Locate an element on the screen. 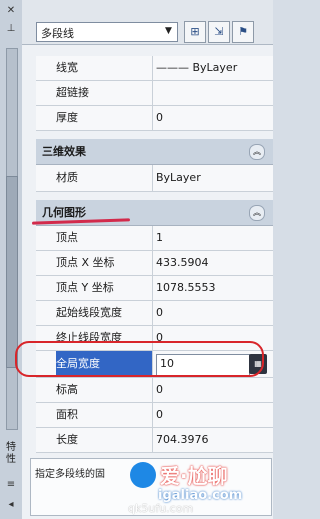  watermark: 爱·尬聊 igaliao.com qk5ufu.com is located at coordinates (194, 487).